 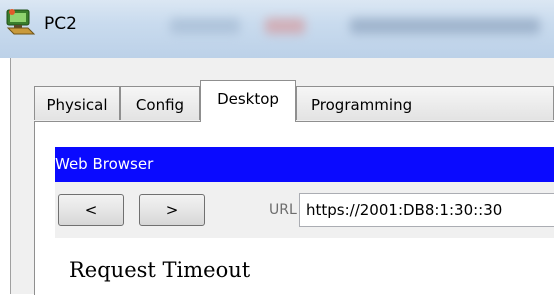 I want to click on forward-button: >, so click(x=172, y=210).